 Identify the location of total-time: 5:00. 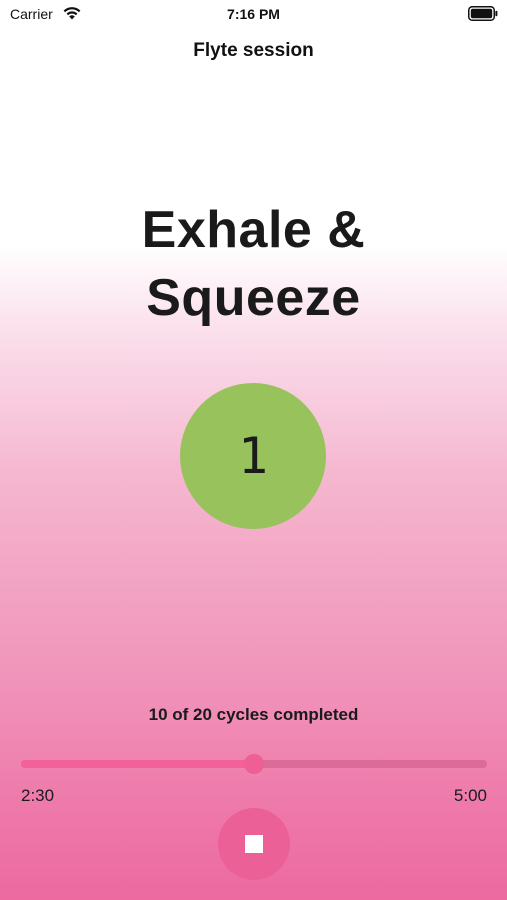
(470, 795).